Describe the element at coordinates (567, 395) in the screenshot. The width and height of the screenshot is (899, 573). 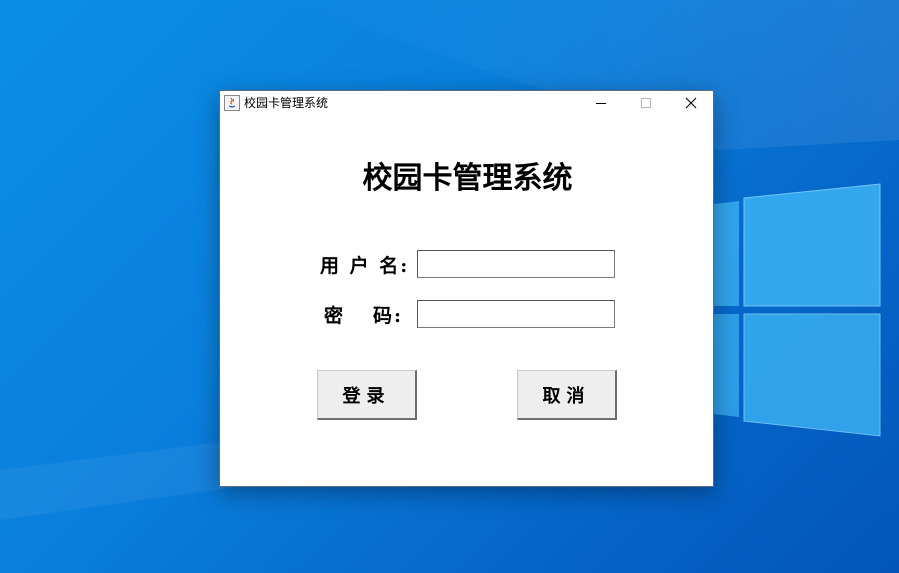
I see `cancel-button: 取消` at that location.